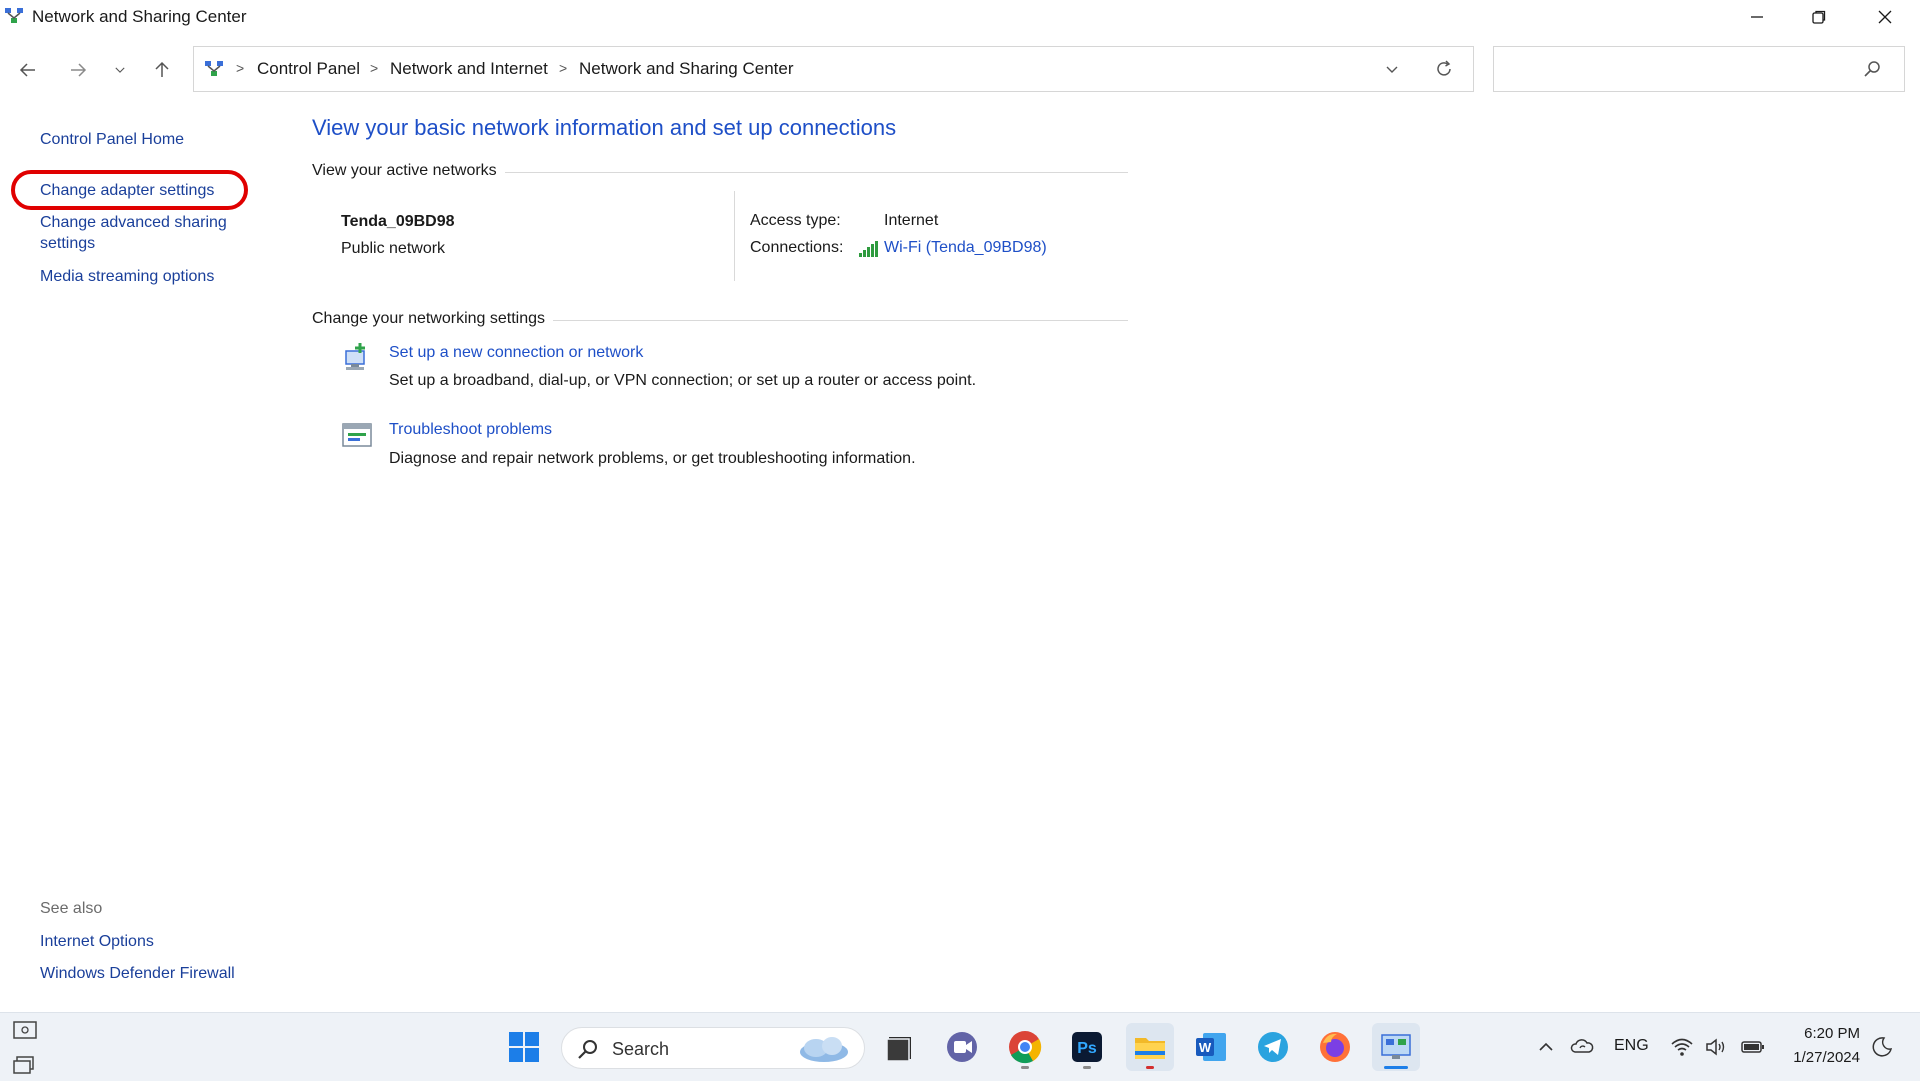  I want to click on refresh-icon, so click(1444, 68).